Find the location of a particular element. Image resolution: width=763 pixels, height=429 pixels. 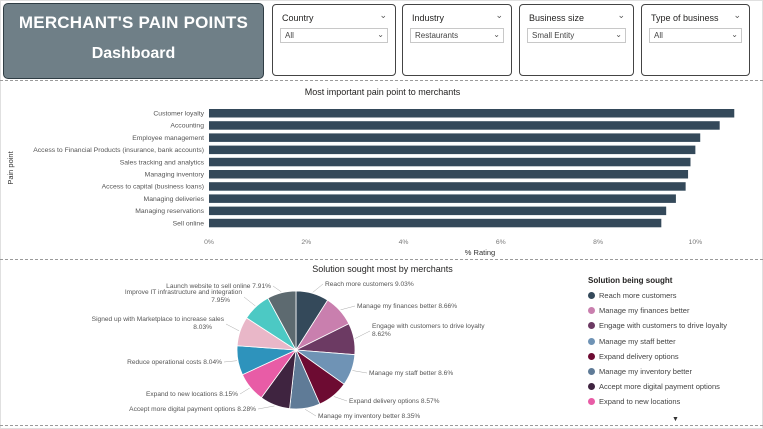

x-axis-title: % Rating is located at coordinates (480, 252).